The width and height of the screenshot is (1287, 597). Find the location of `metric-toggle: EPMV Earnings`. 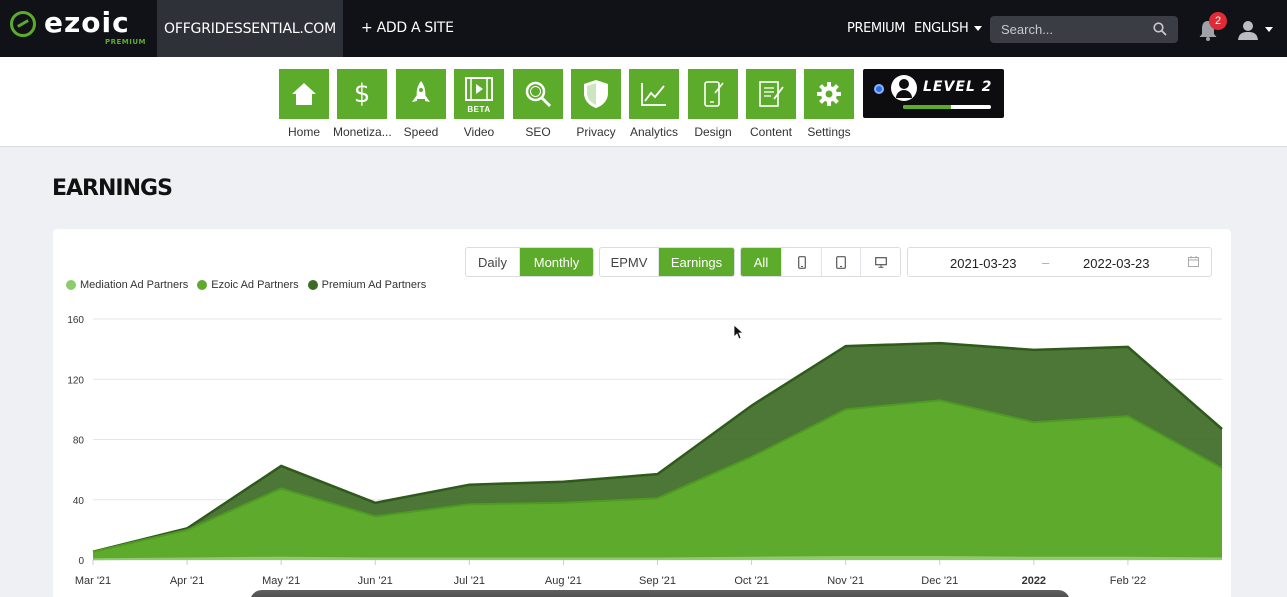

metric-toggle: EPMV Earnings is located at coordinates (667, 262).